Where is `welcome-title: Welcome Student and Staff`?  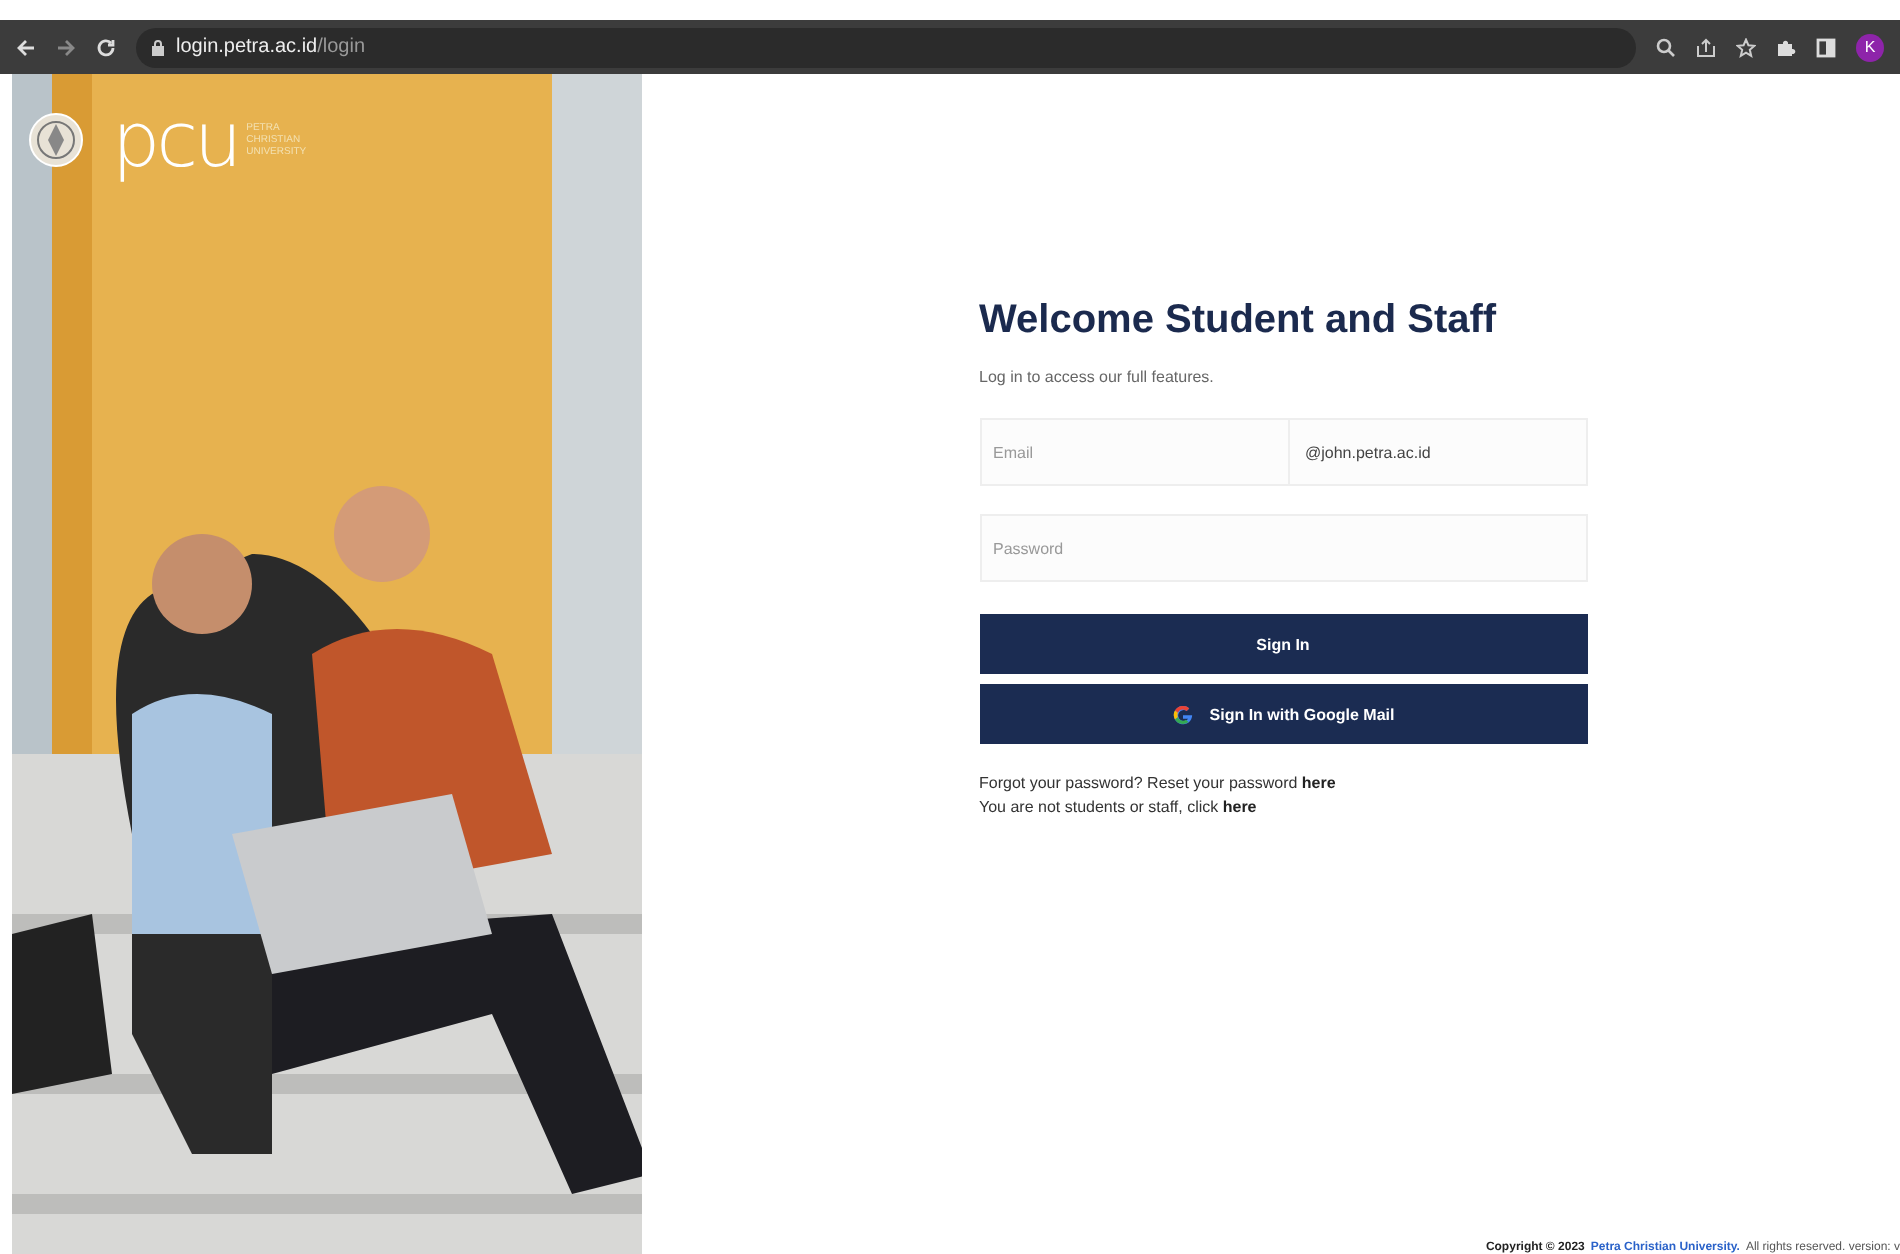
welcome-title: Welcome Student and Staff is located at coordinates (1239, 321).